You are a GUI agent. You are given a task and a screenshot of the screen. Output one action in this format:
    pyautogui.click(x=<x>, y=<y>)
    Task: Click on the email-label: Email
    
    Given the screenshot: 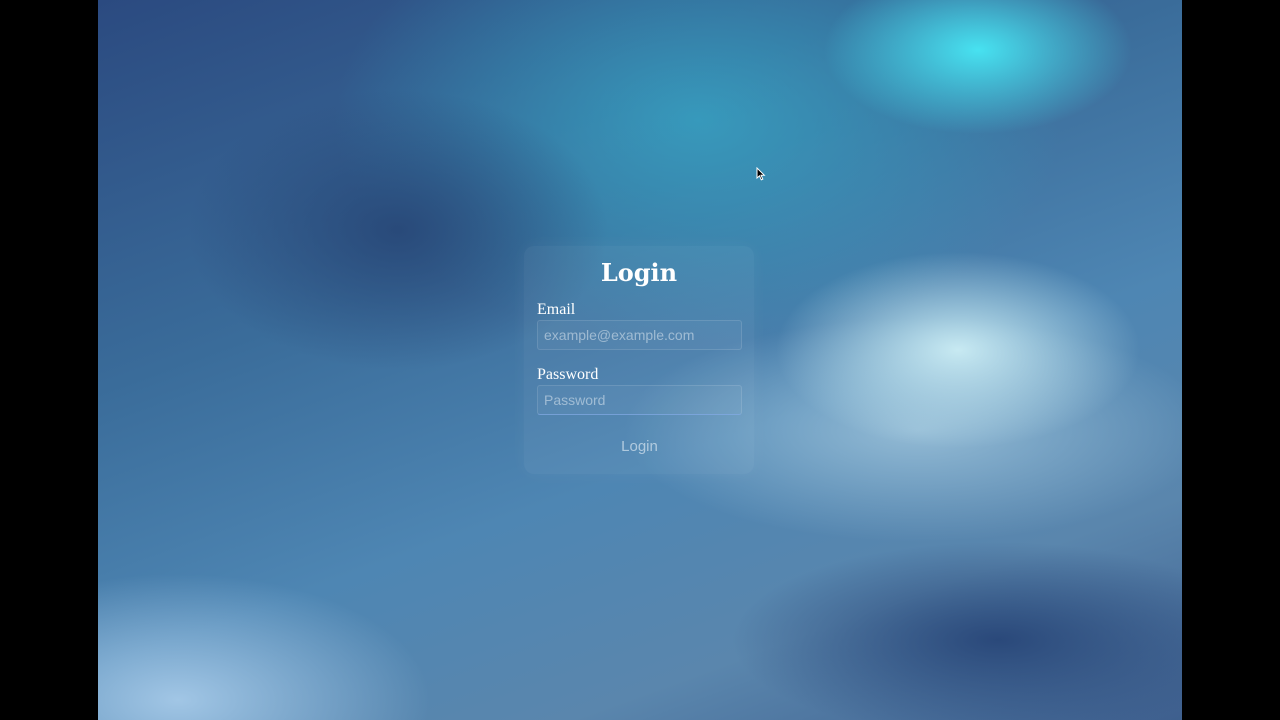 What is the action you would take?
    pyautogui.click(x=556, y=309)
    